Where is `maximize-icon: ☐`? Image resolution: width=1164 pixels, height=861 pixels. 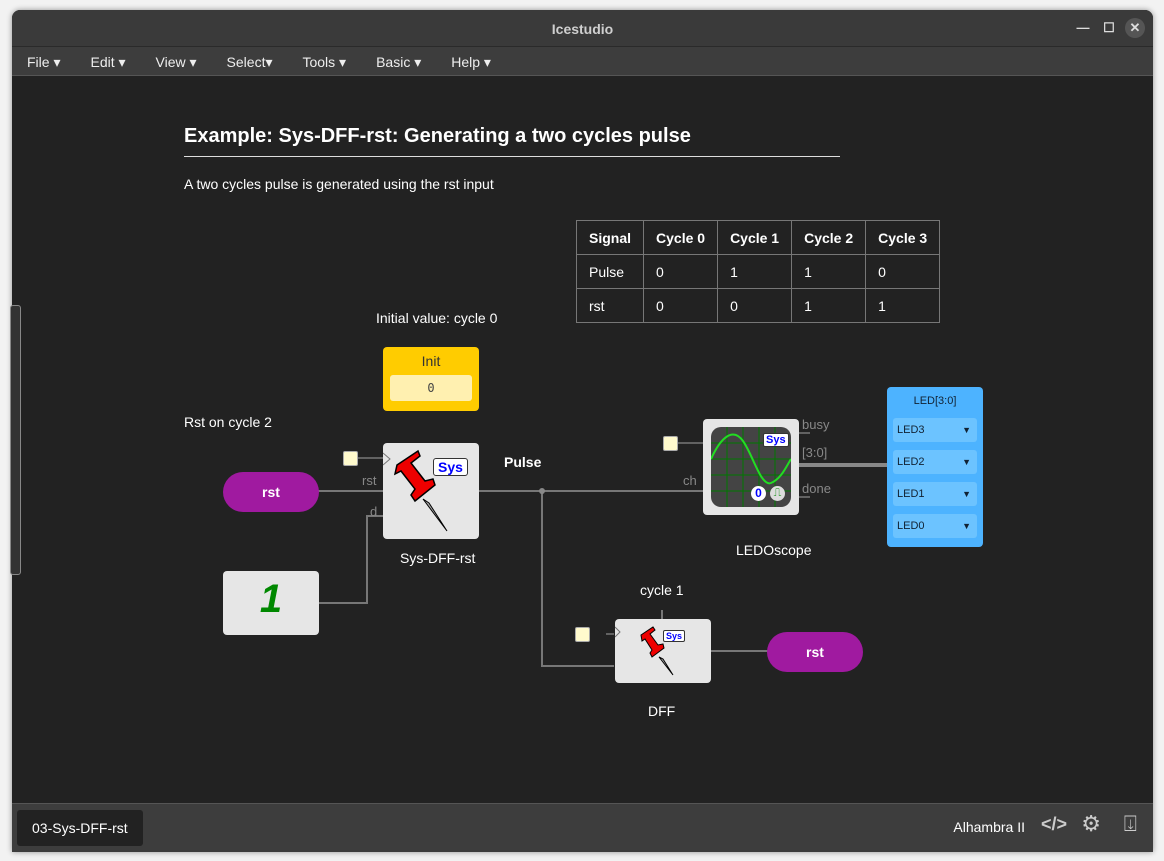
maximize-icon: ☐ is located at coordinates (1109, 28).